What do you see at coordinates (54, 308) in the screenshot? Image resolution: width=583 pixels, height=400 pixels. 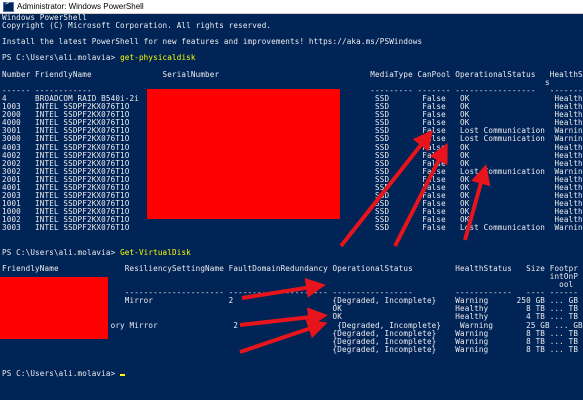 I see `redaction-box-names` at bounding box center [54, 308].